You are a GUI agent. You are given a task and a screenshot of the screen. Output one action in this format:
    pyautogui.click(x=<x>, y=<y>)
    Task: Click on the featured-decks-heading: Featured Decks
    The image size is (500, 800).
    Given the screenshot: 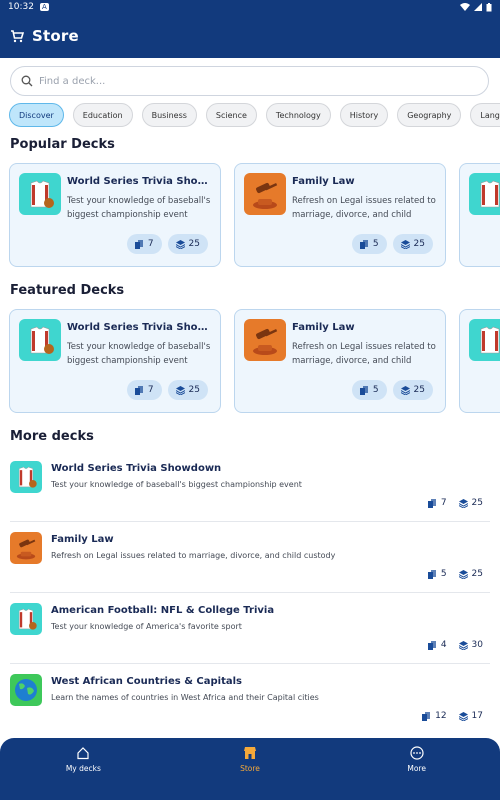 What is the action you would take?
    pyautogui.click(x=67, y=290)
    